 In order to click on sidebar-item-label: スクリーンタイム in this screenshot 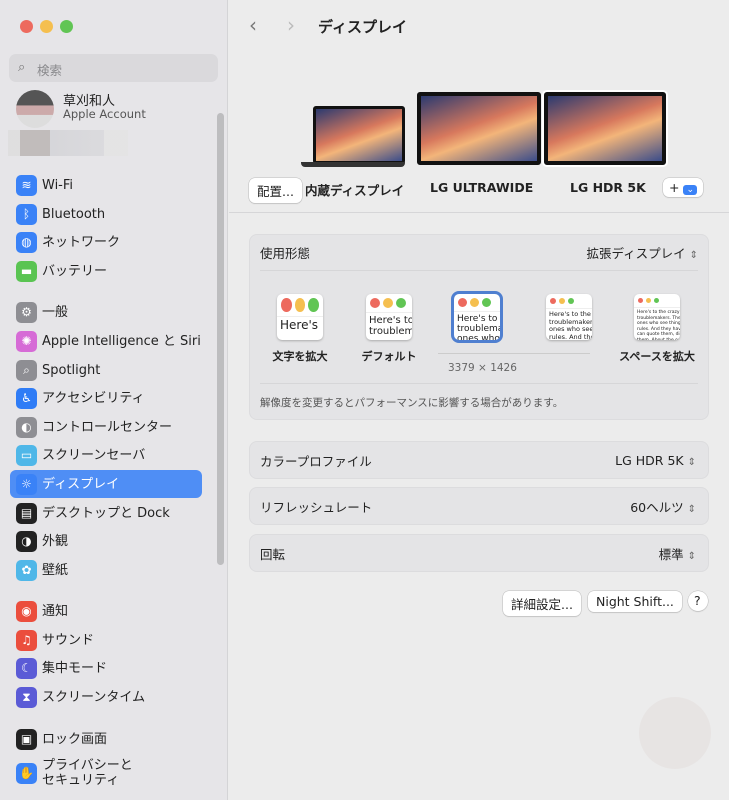, I will do `click(94, 697)`.